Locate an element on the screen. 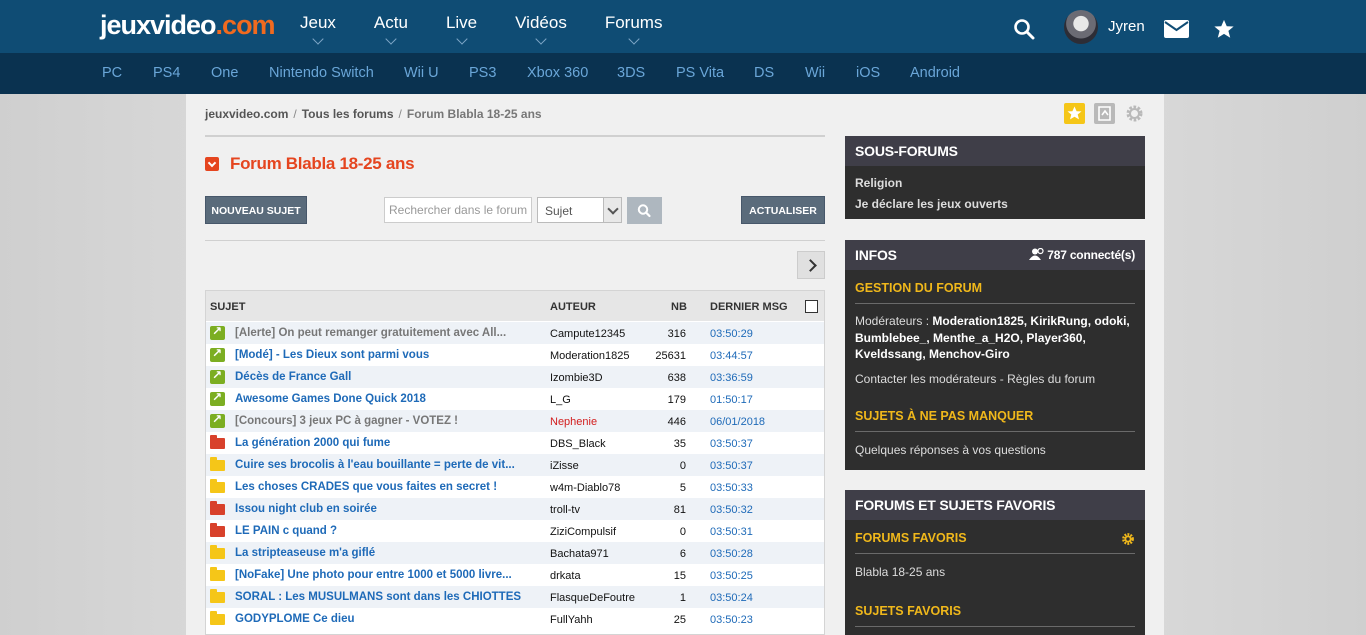  topic-author: ZiziCompulsif is located at coordinates (583, 532).